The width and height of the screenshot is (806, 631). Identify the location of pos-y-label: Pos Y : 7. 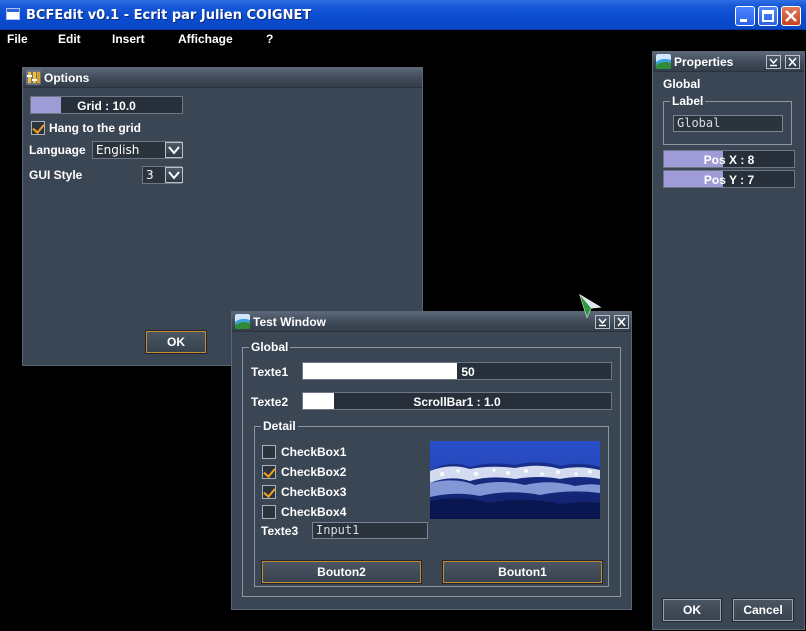
(729, 180).